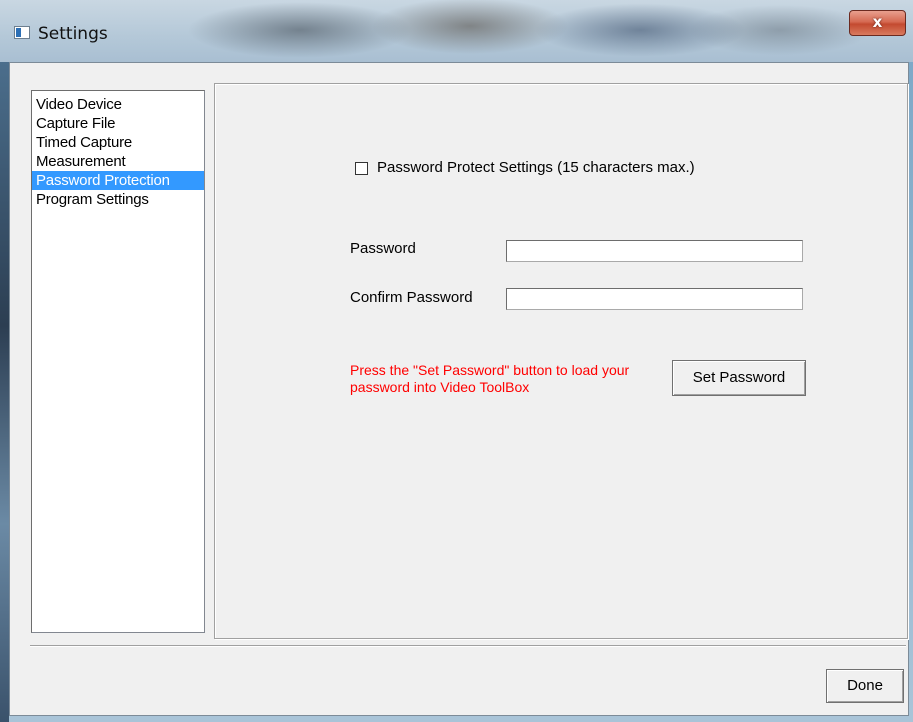 Image resolution: width=913 pixels, height=722 pixels. I want to click on confirm-password-label: Confirm Password, so click(411, 297).